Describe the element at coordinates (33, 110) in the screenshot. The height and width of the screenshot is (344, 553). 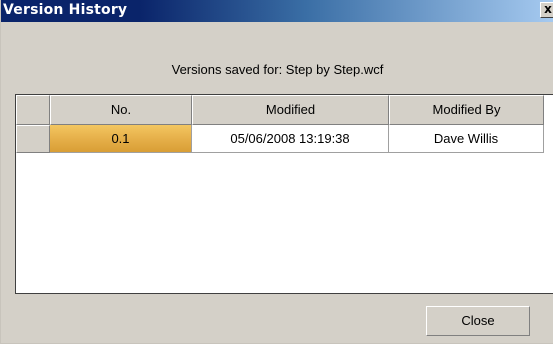
I see `header-row-selector` at that location.